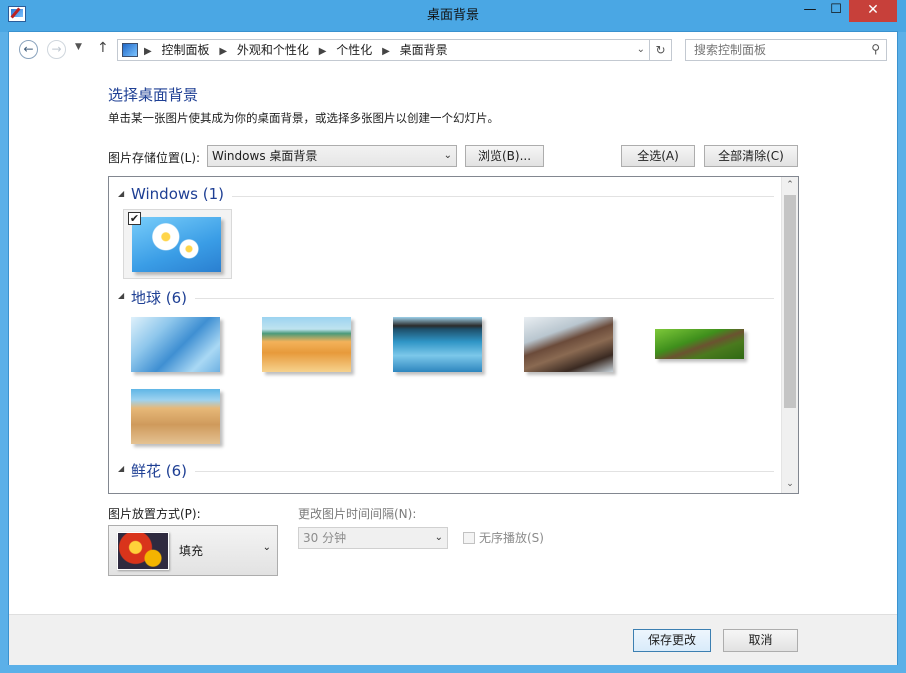  I want to click on picture-position-value: 填充, so click(191, 551).